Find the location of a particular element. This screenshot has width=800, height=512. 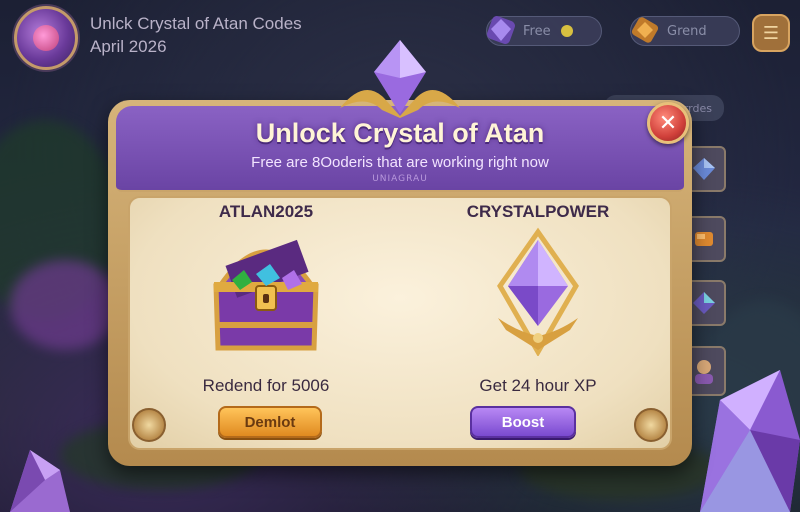

close-icon: ✕ is located at coordinates (668, 123).